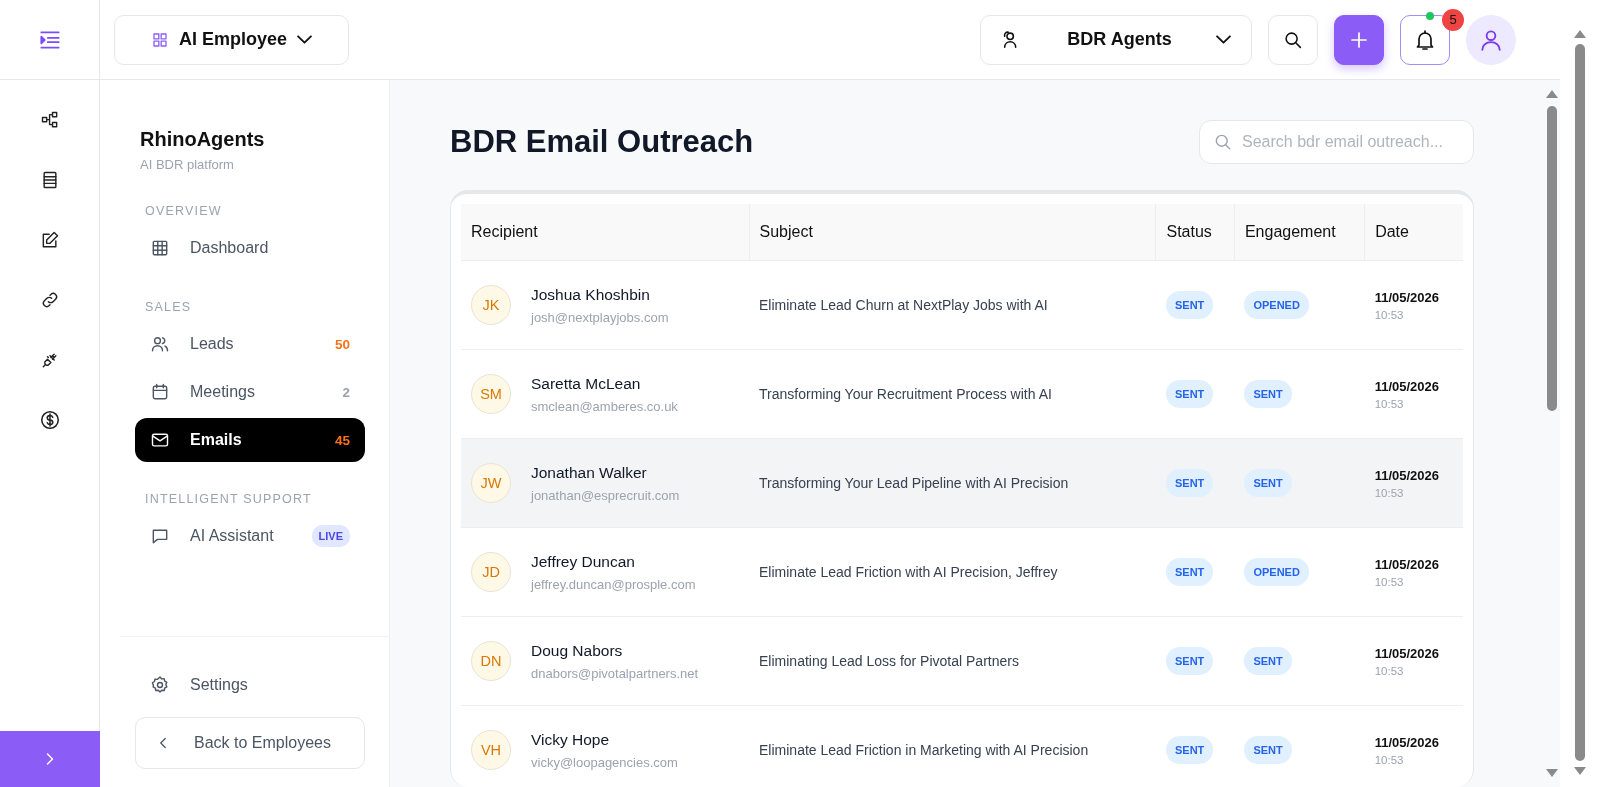 The width and height of the screenshot is (1600, 787). Describe the element at coordinates (250, 685) in the screenshot. I see `settings-item: Settings` at that location.